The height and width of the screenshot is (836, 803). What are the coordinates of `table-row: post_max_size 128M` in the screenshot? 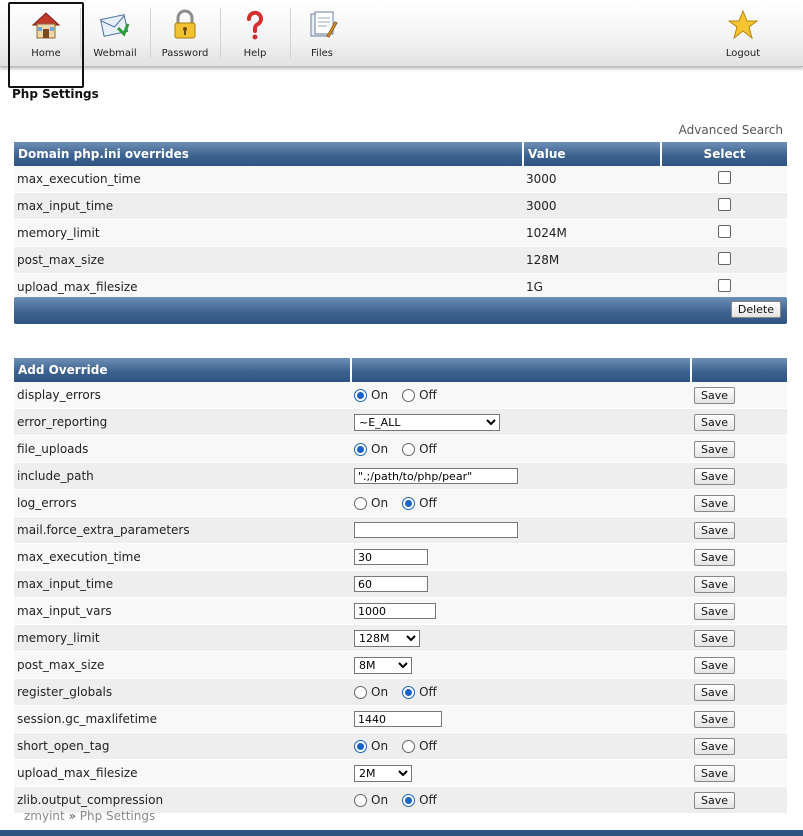 It's located at (400, 260).